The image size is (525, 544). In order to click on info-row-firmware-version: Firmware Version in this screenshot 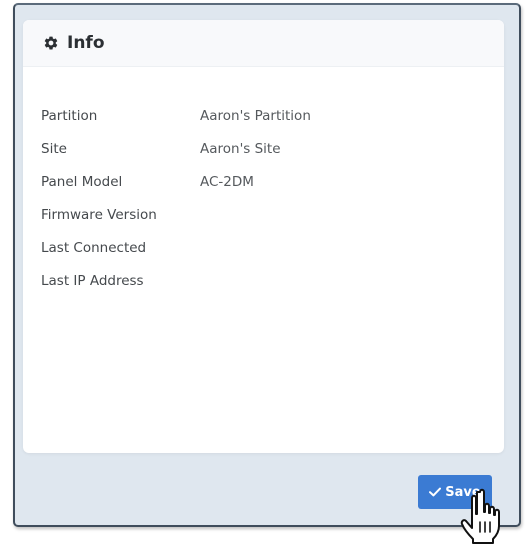, I will do `click(176, 223)`.